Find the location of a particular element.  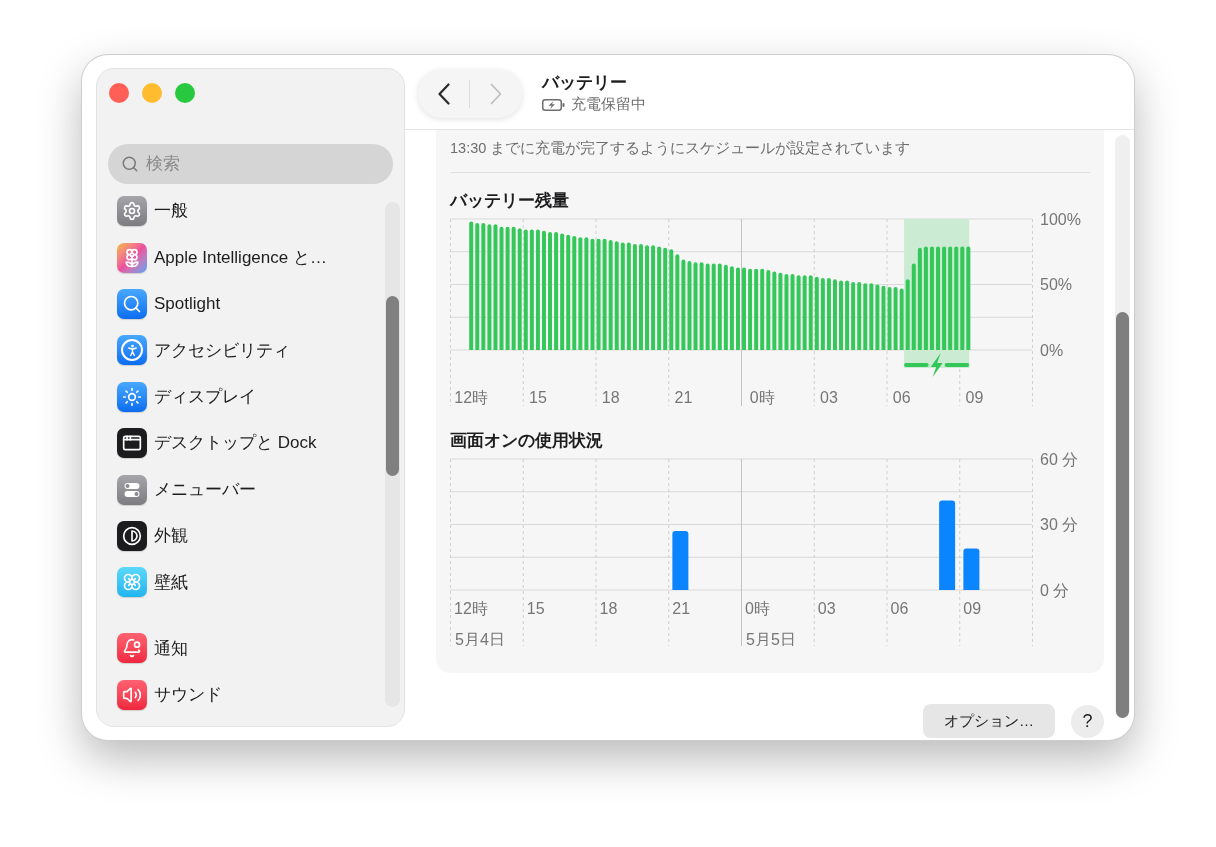

sidebar-item: アクセシビリティ is located at coordinates (244, 350).